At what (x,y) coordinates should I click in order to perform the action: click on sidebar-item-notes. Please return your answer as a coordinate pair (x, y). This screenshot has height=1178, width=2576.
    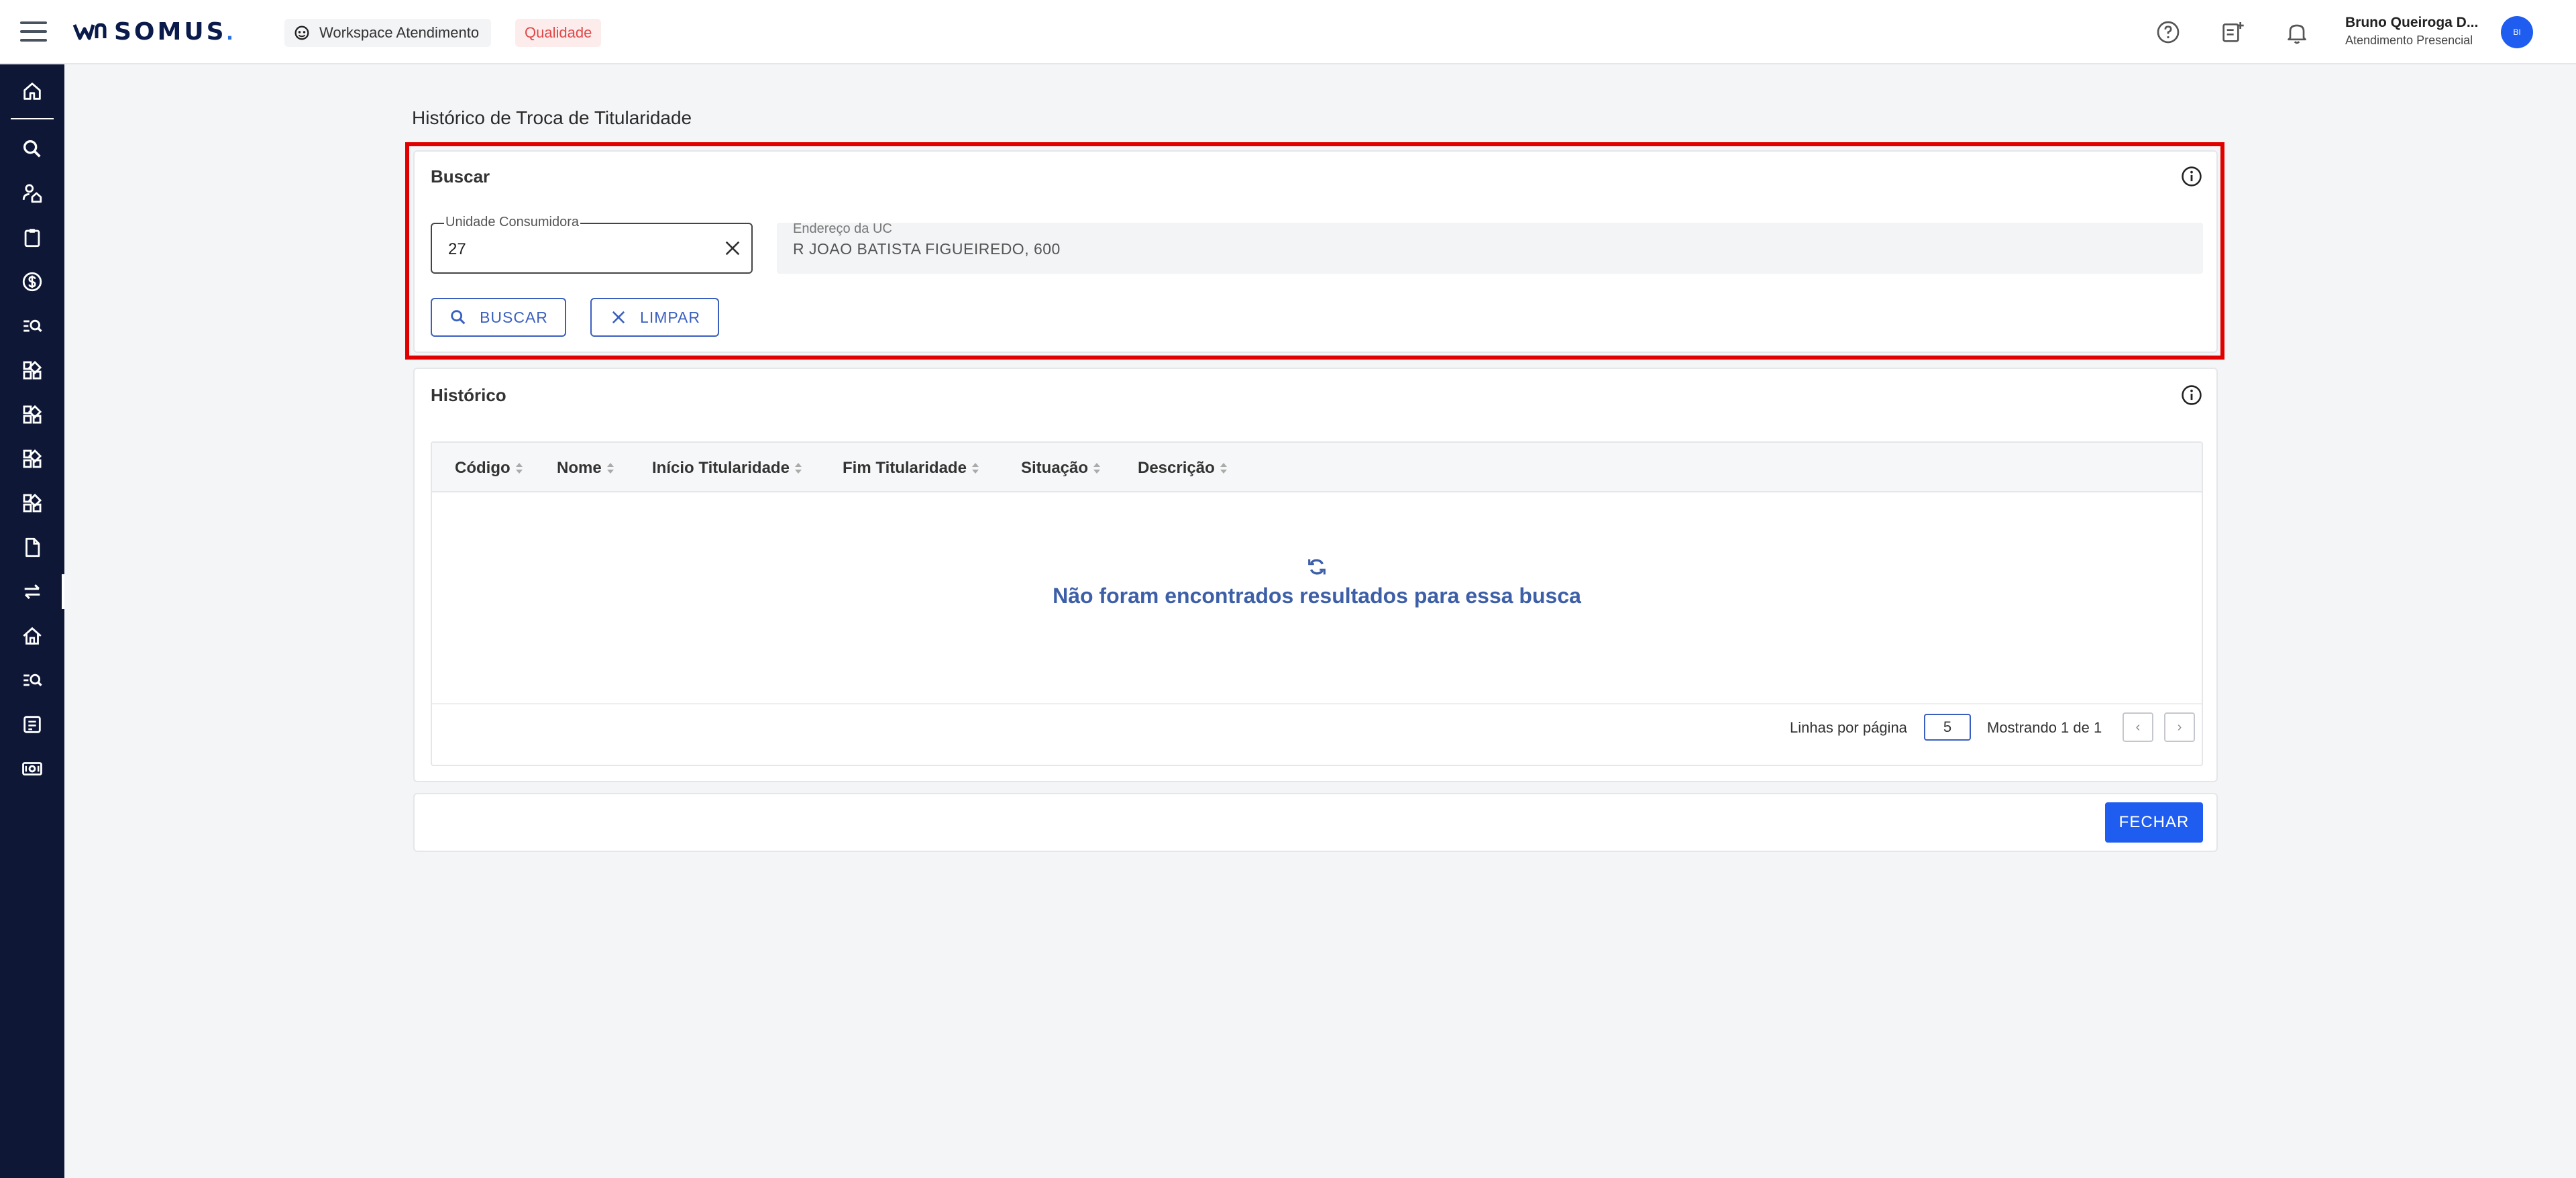
    Looking at the image, I should click on (32, 725).